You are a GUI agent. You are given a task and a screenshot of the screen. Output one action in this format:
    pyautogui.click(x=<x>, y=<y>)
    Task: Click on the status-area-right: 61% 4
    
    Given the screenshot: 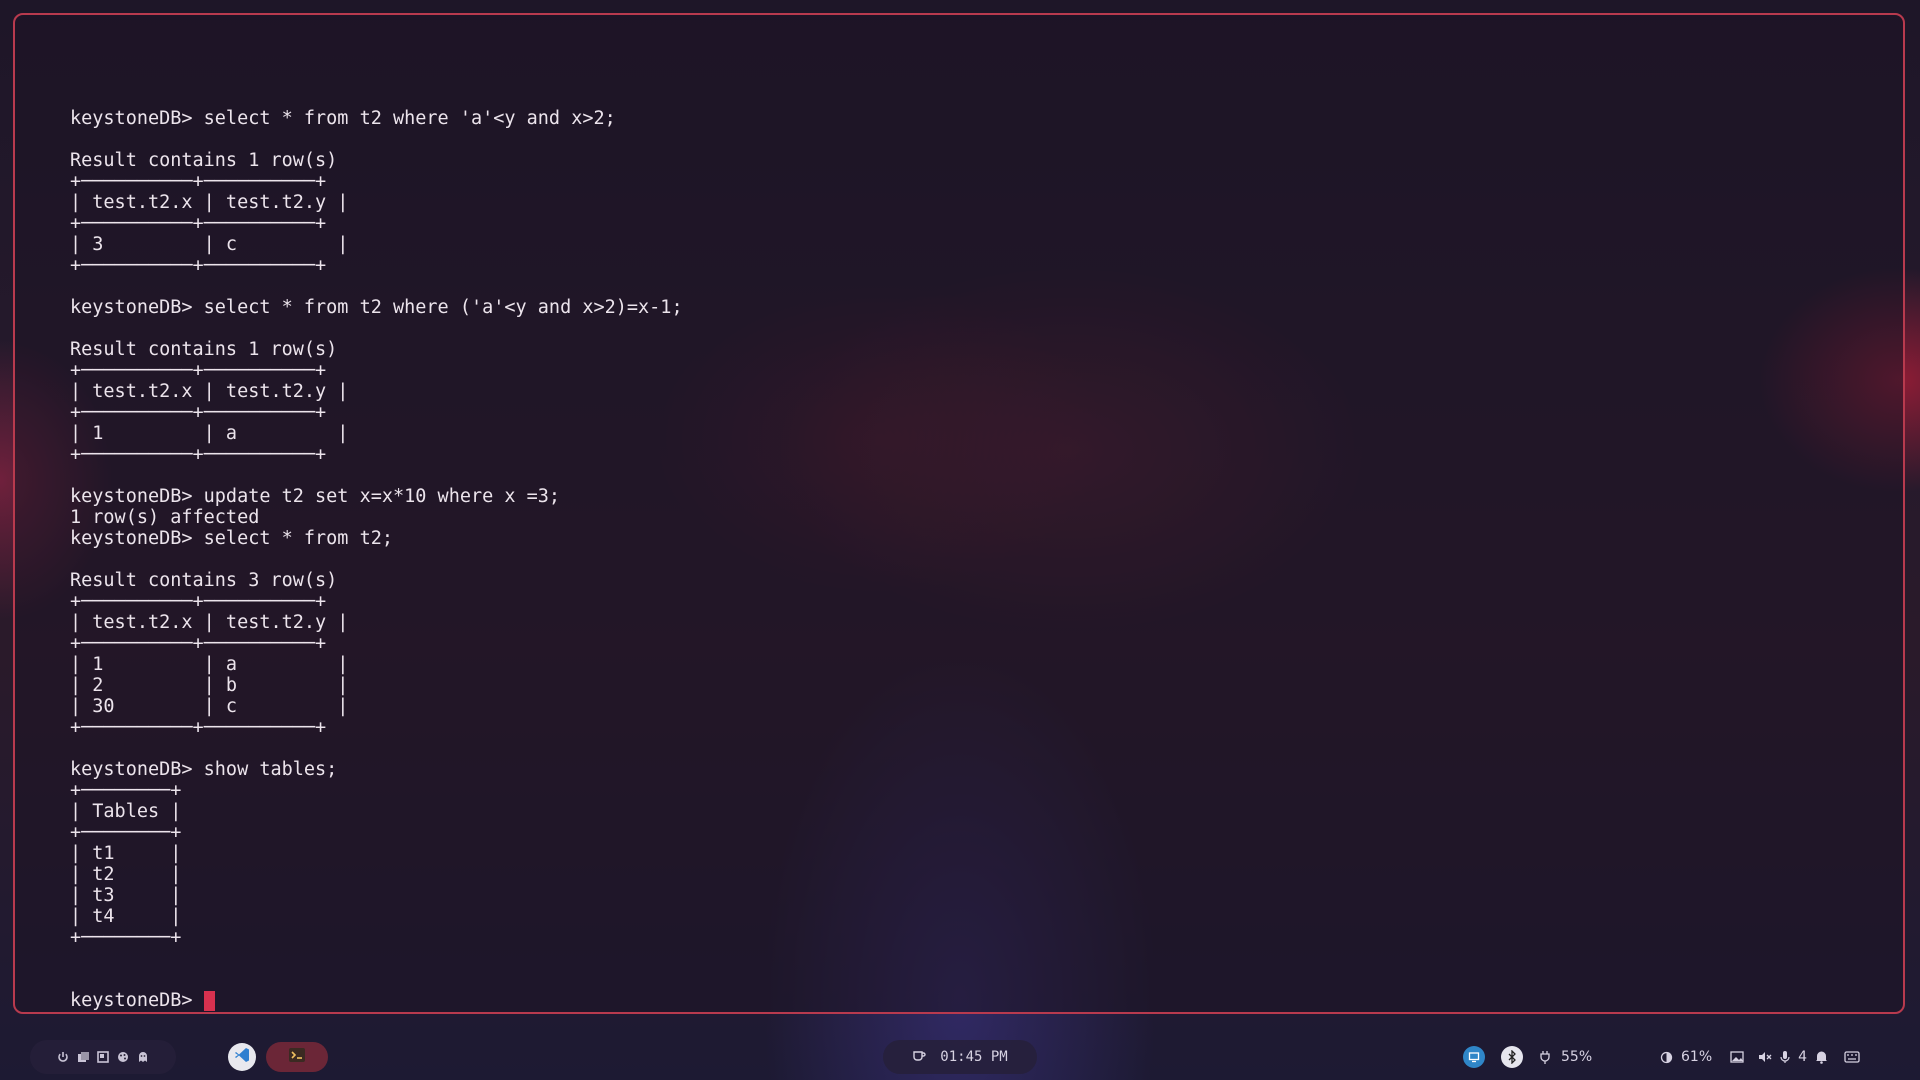 What is the action you would take?
    pyautogui.click(x=1760, y=1057)
    